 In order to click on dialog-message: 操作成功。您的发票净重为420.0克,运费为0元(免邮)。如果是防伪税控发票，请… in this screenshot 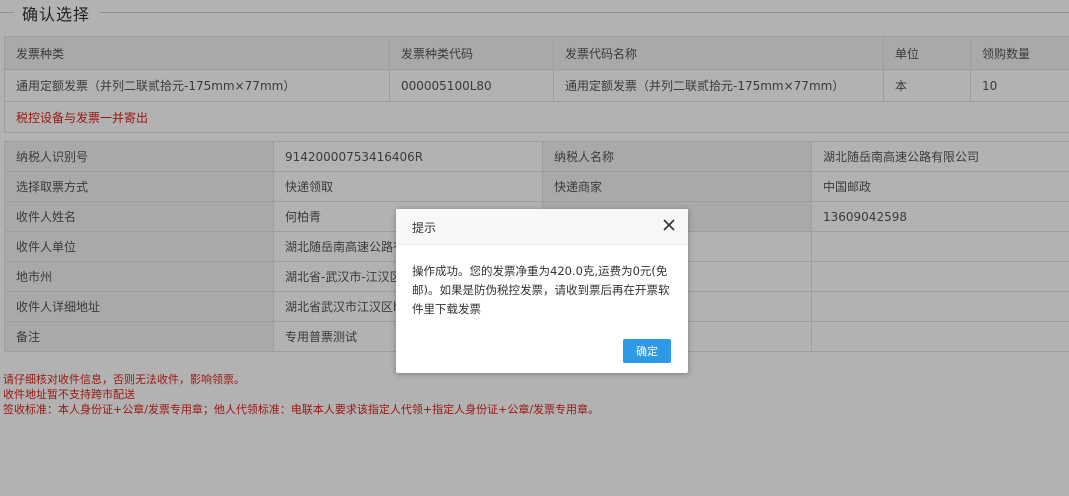, I will do `click(541, 290)`.